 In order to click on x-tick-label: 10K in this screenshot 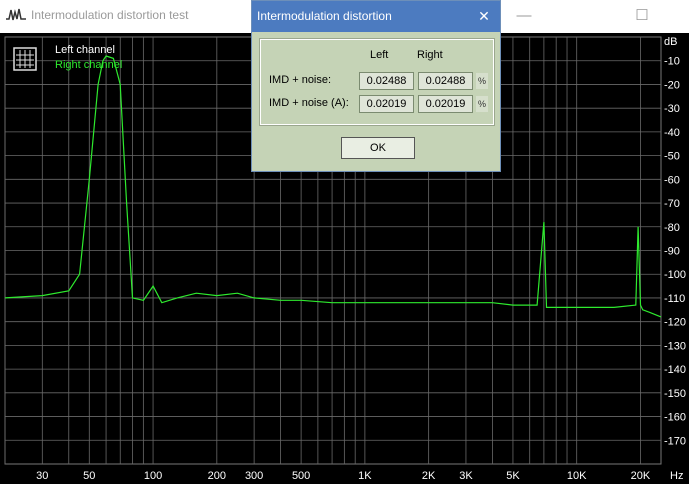, I will do `click(577, 476)`.